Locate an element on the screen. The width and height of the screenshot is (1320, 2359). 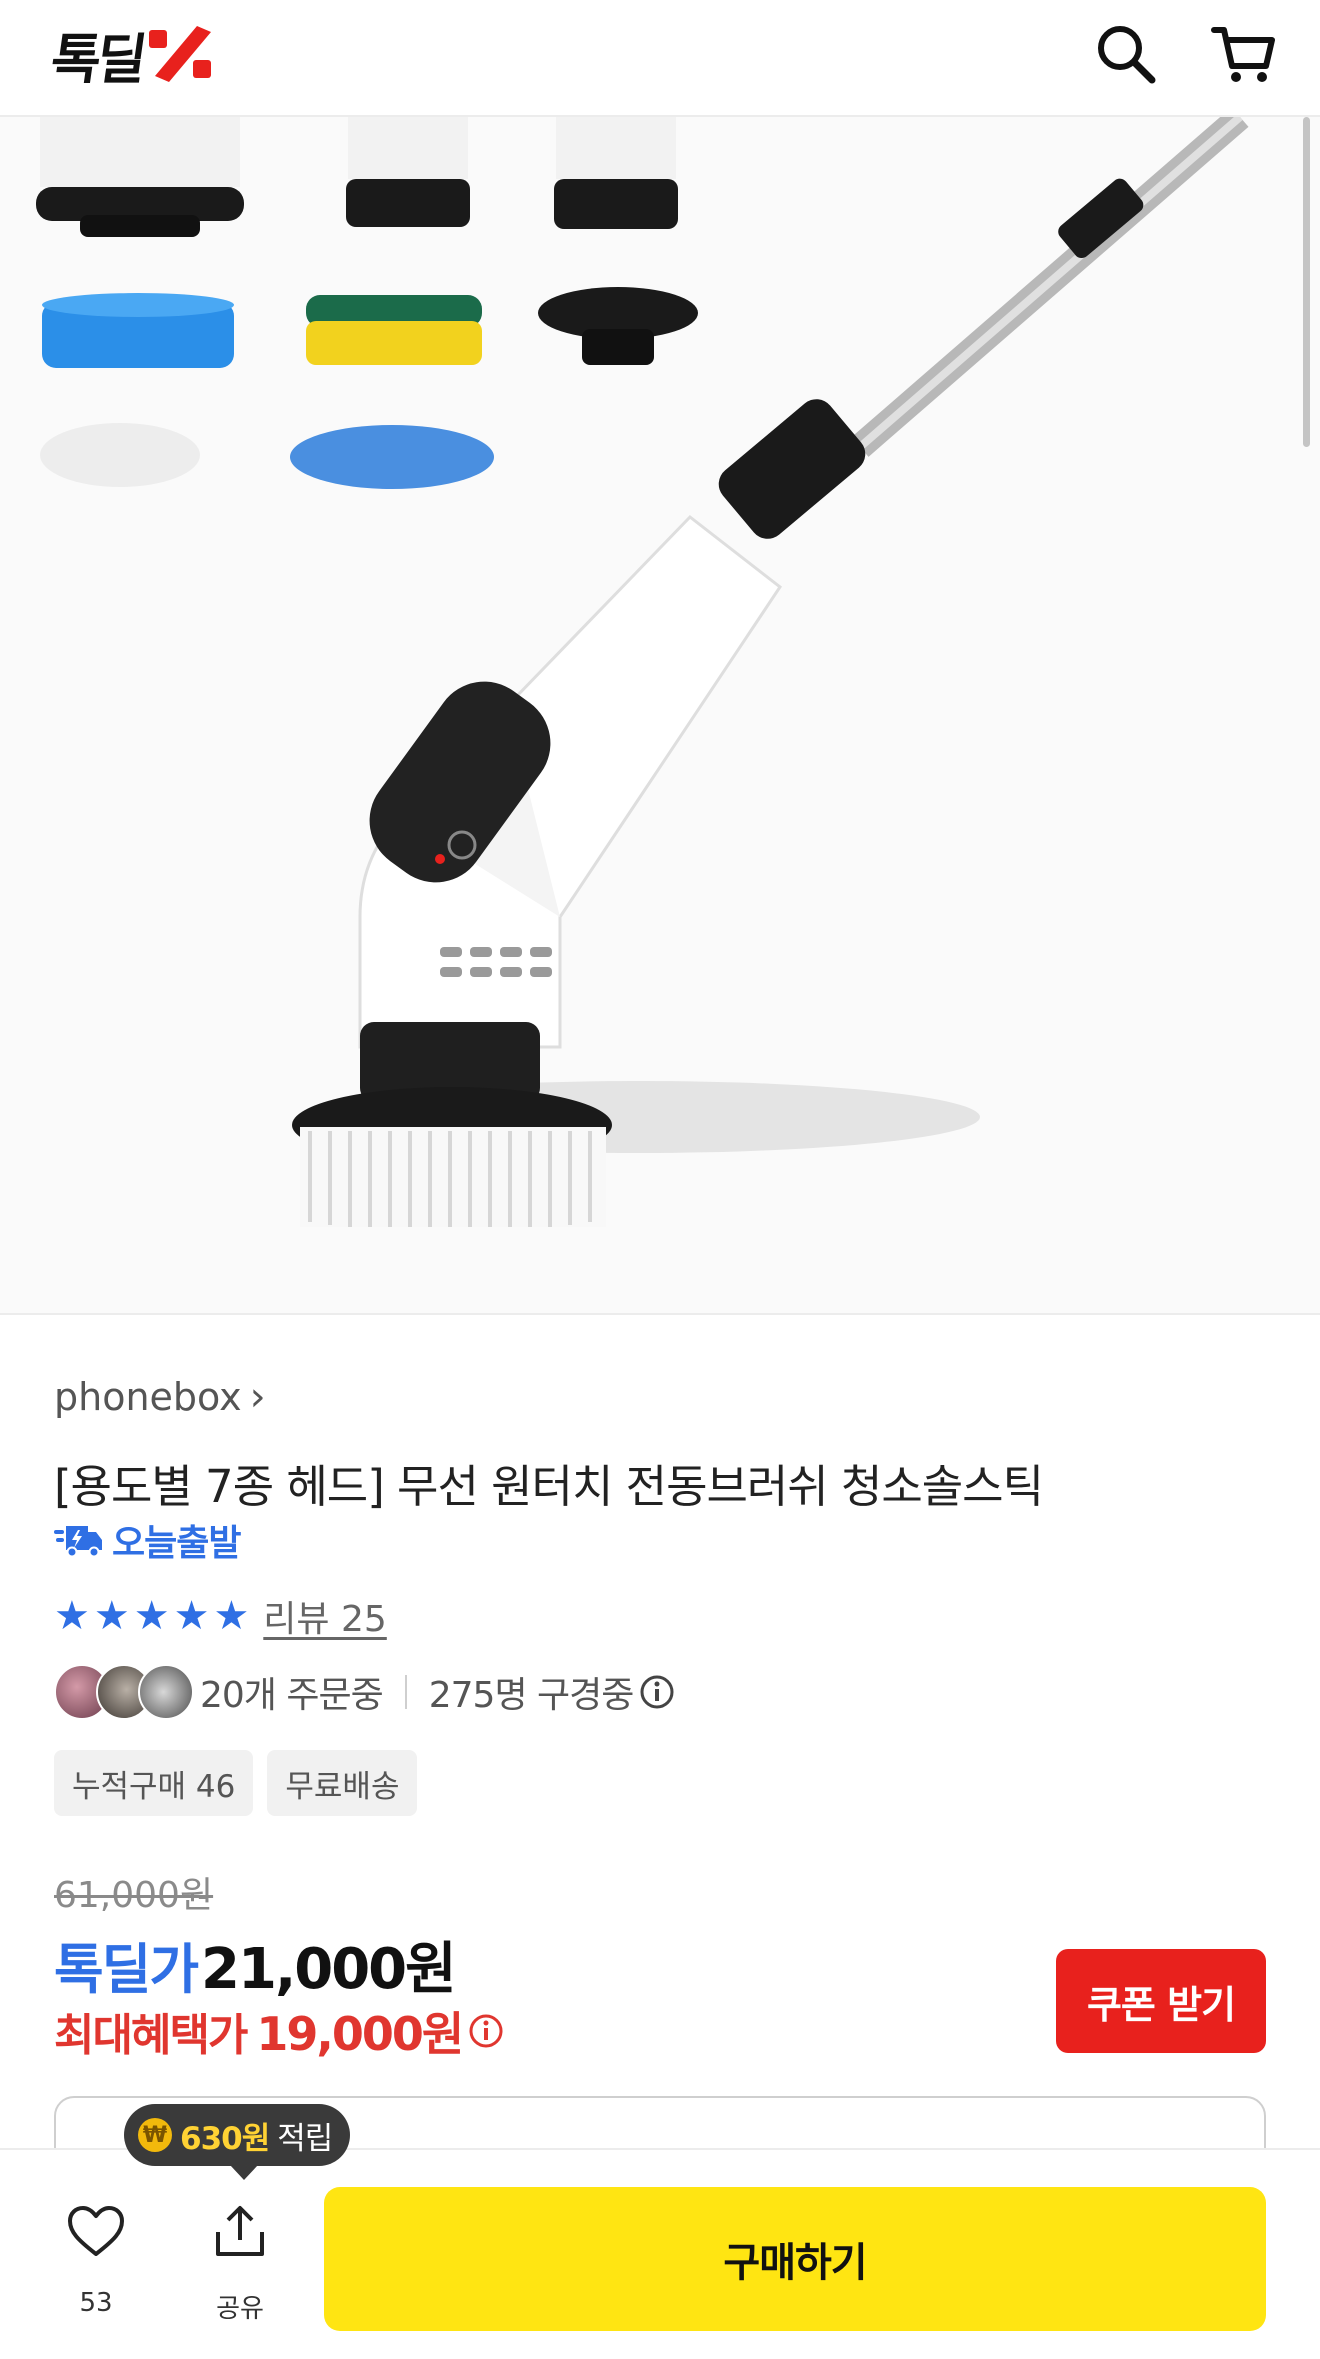
like-button: 53 is located at coordinates (96, 2260).